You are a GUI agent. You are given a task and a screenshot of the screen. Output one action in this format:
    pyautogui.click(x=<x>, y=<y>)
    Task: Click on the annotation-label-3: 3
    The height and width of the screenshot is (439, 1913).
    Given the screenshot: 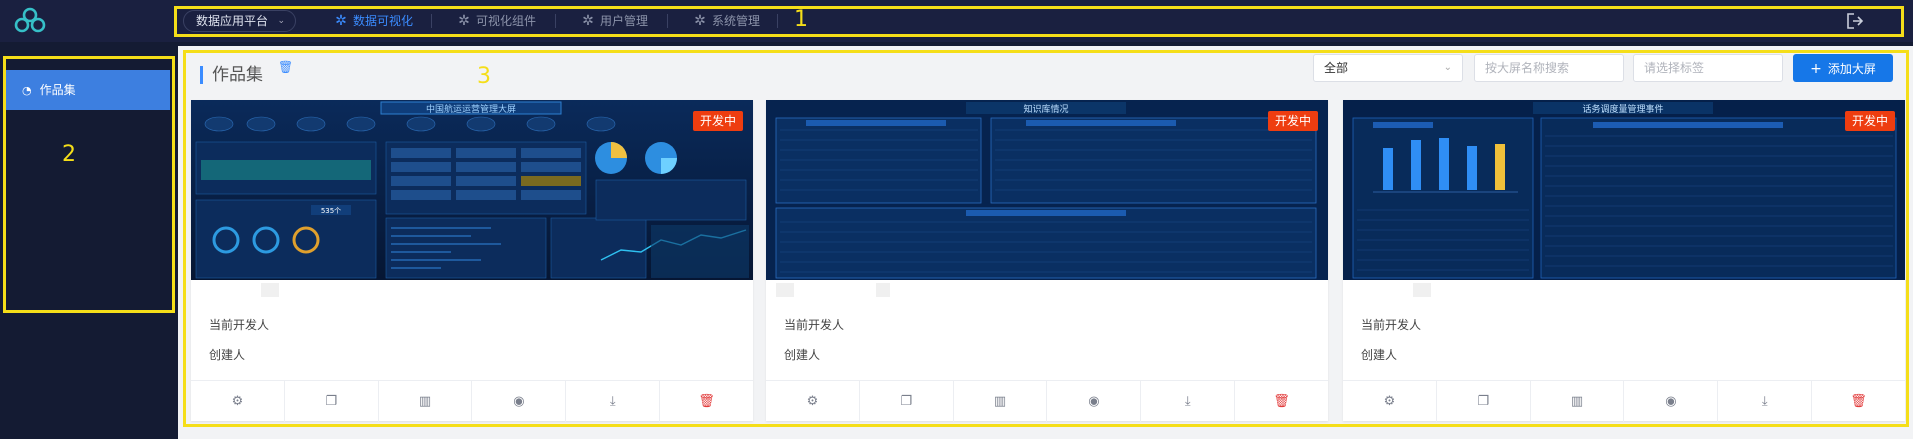 What is the action you would take?
    pyautogui.click(x=484, y=76)
    